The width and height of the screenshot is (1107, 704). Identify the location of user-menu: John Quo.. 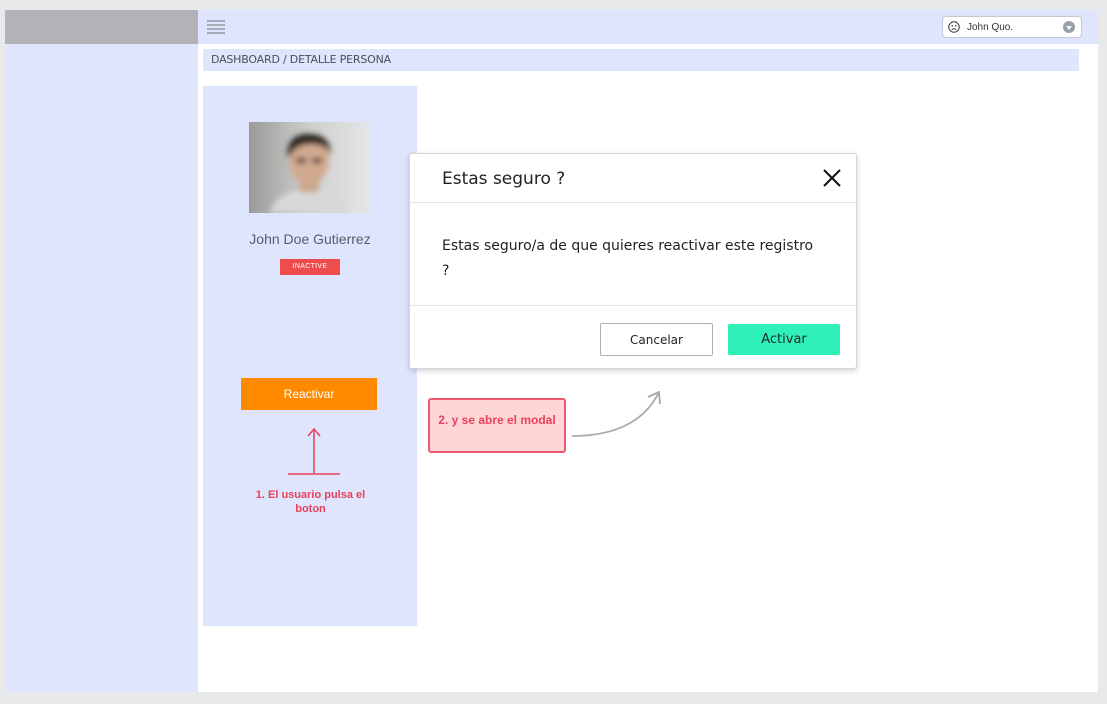
(1012, 27).